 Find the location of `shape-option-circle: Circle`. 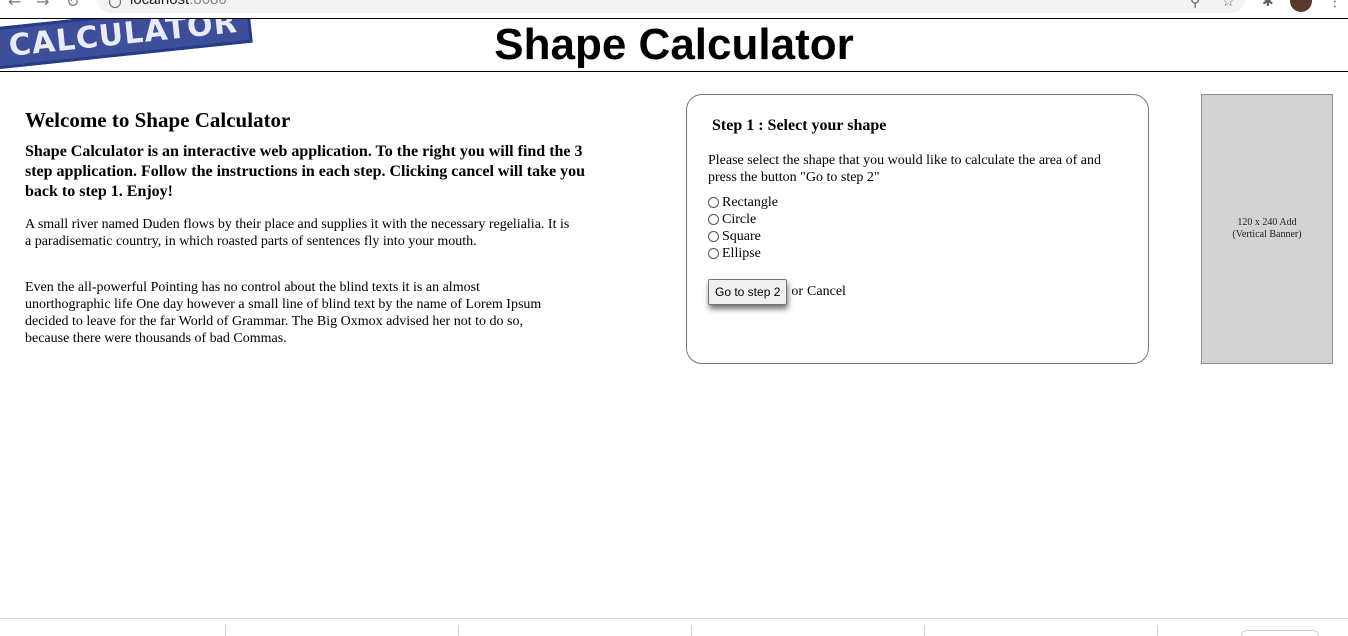

shape-option-circle: Circle is located at coordinates (743, 219).